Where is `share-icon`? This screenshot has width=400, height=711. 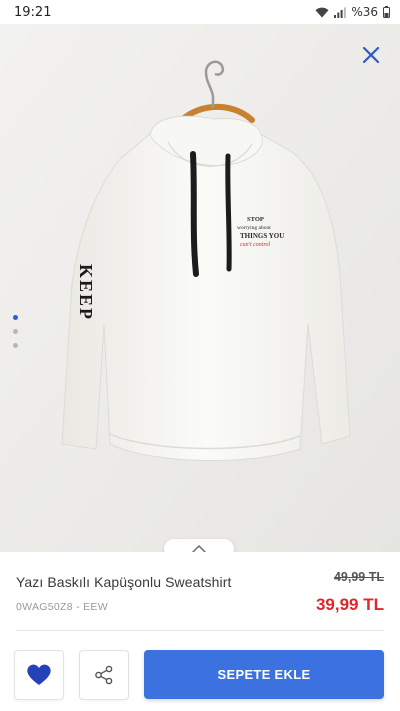
share-icon is located at coordinates (104, 675).